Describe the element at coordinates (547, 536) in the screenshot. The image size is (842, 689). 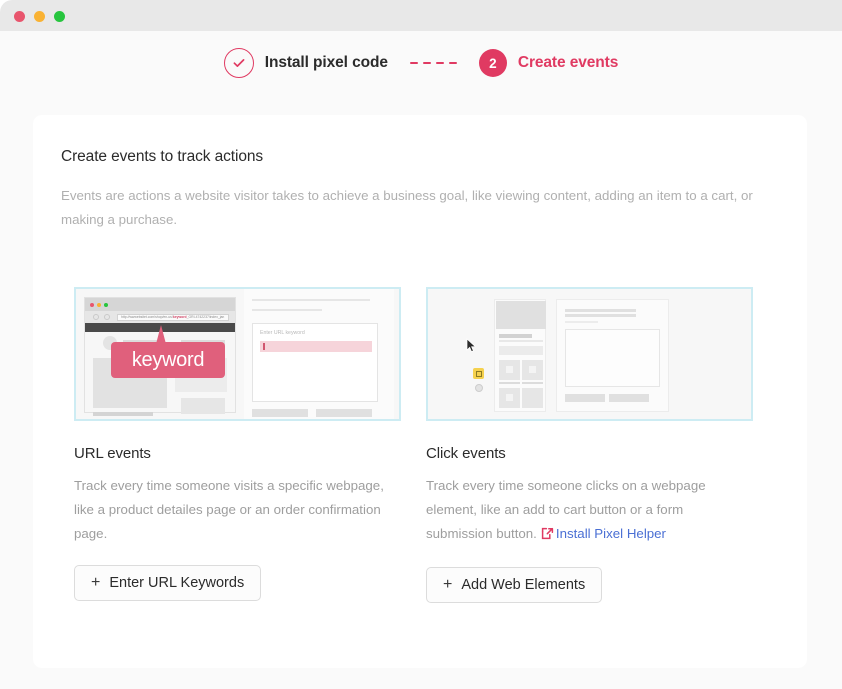
I see `external-link-icon` at that location.